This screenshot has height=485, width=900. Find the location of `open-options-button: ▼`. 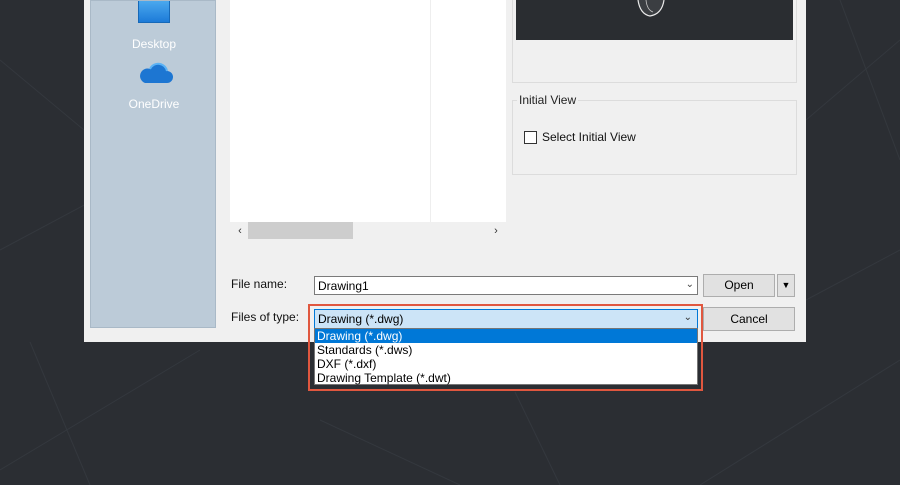

open-options-button: ▼ is located at coordinates (786, 285).